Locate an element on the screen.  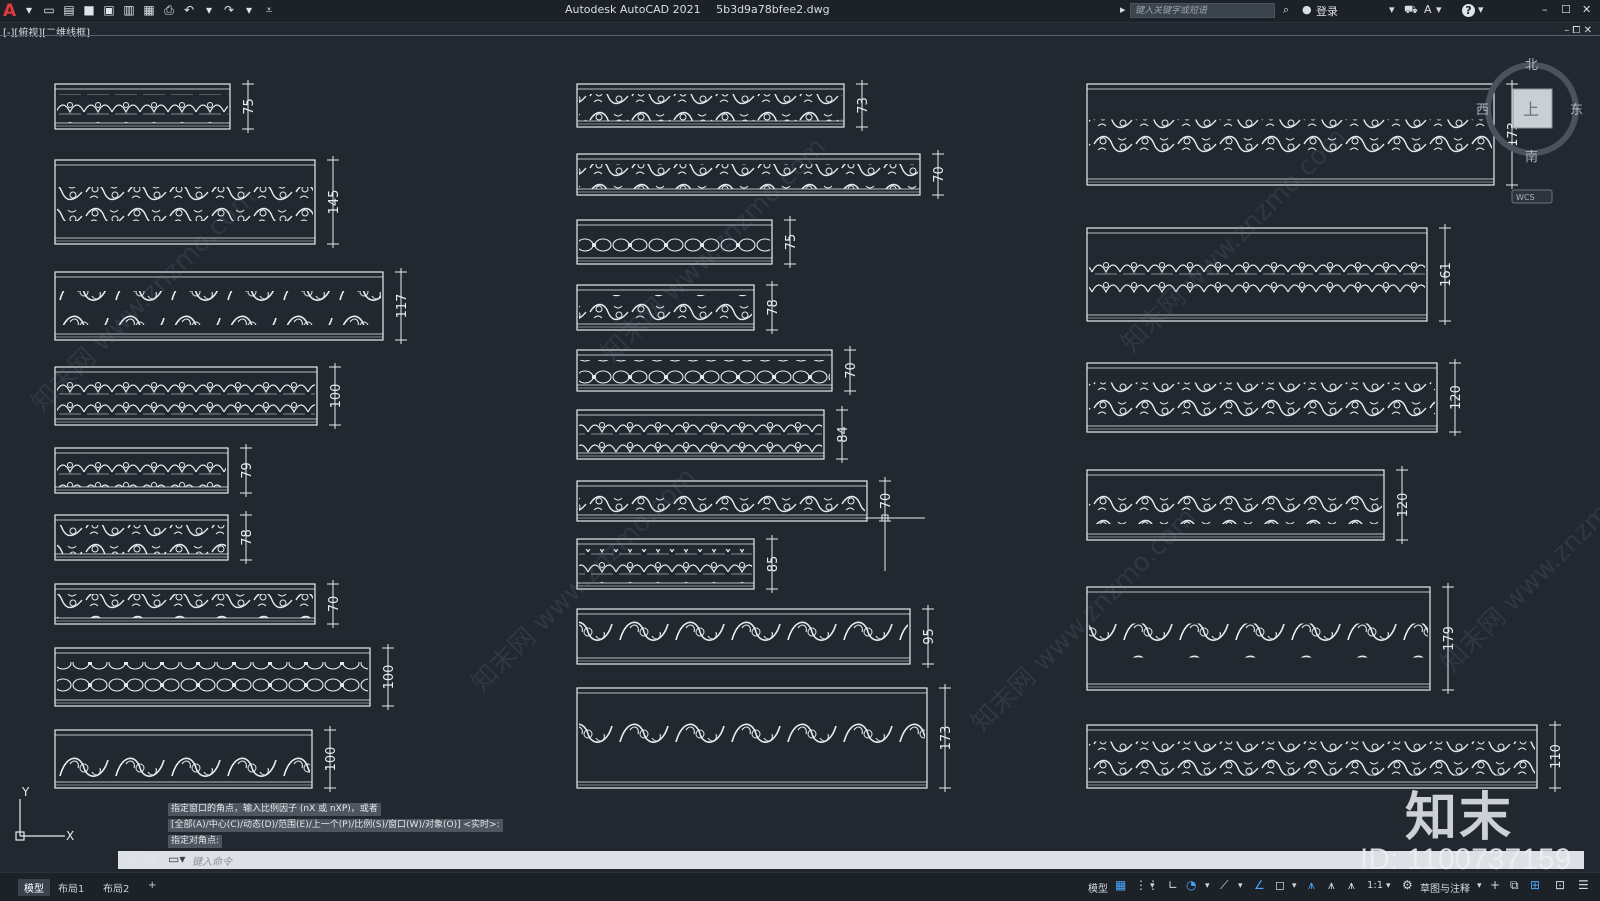
annotation-scale-value: 1:1 is located at coordinates (1375, 885).